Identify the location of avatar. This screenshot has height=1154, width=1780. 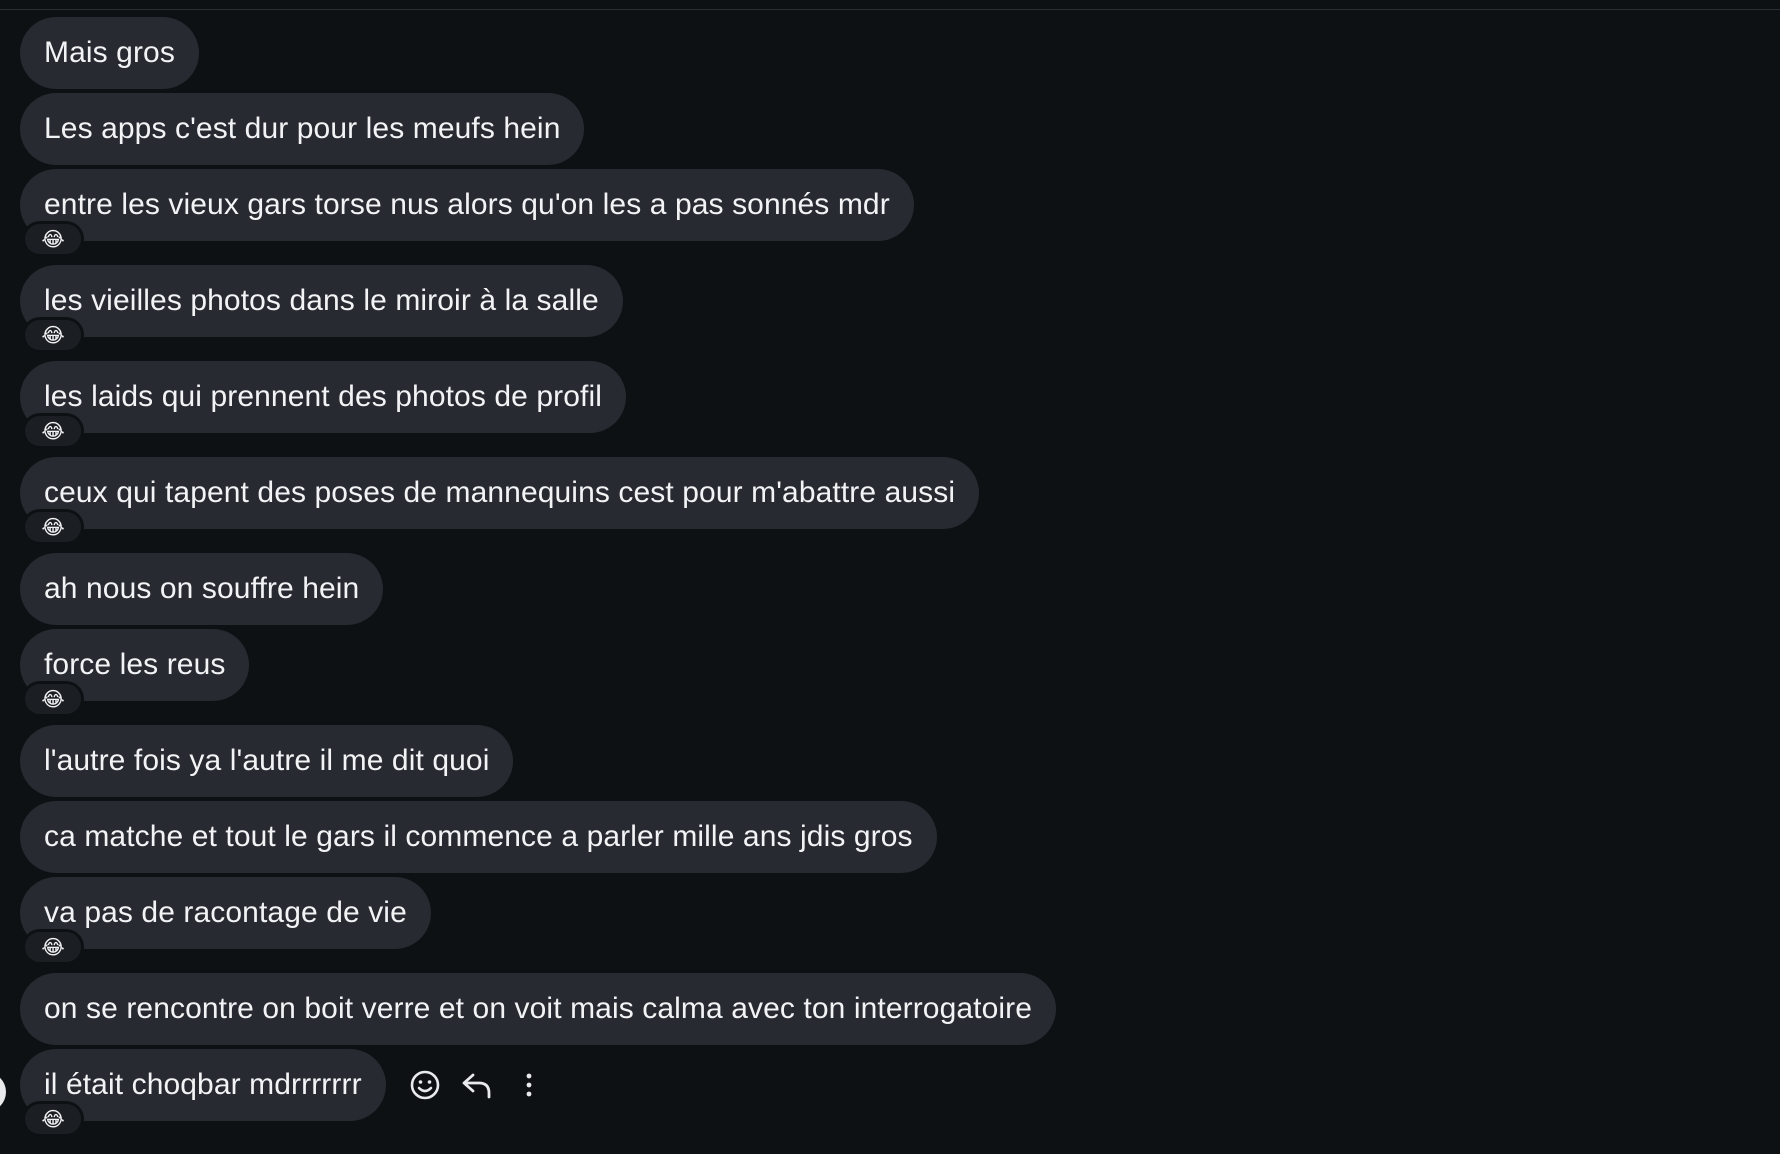
(3, 1092).